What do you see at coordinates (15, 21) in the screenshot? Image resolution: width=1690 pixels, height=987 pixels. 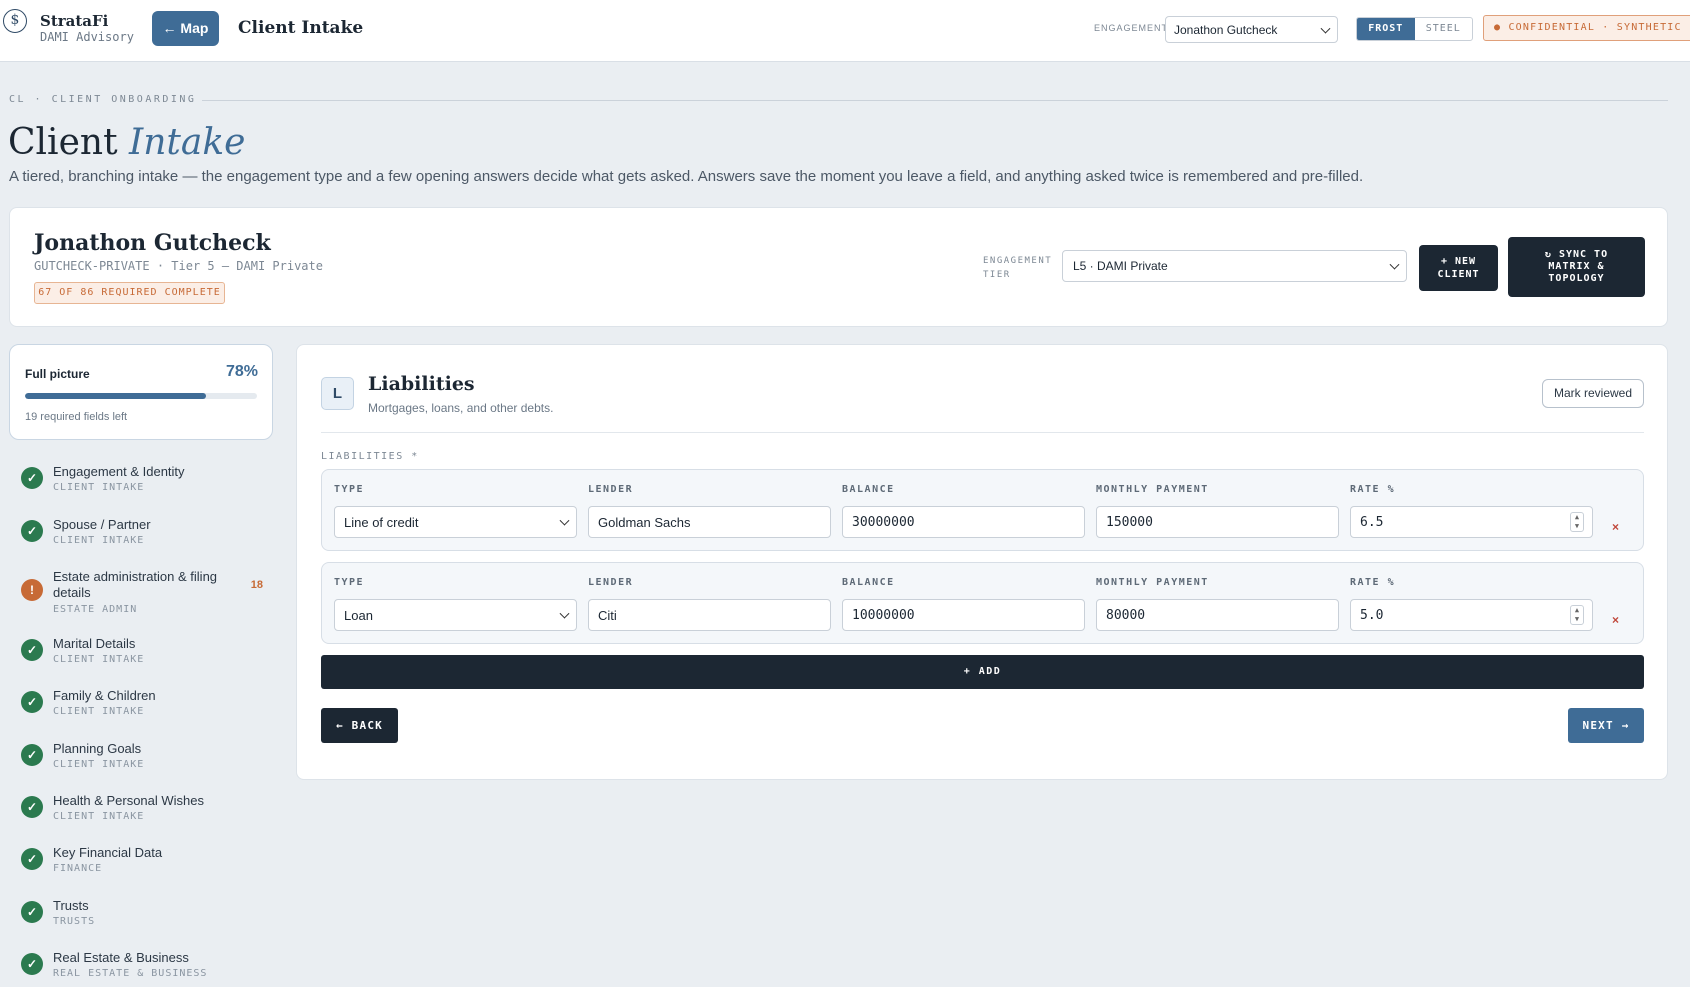 I see `dollar-icon: $` at bounding box center [15, 21].